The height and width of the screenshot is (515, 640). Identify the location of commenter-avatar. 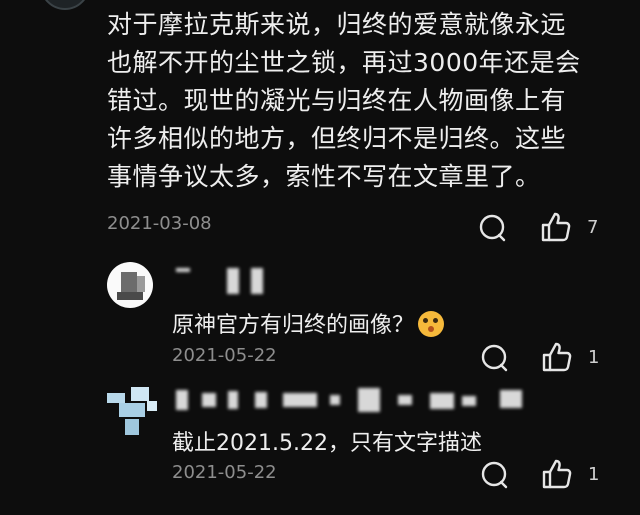
(65, 5).